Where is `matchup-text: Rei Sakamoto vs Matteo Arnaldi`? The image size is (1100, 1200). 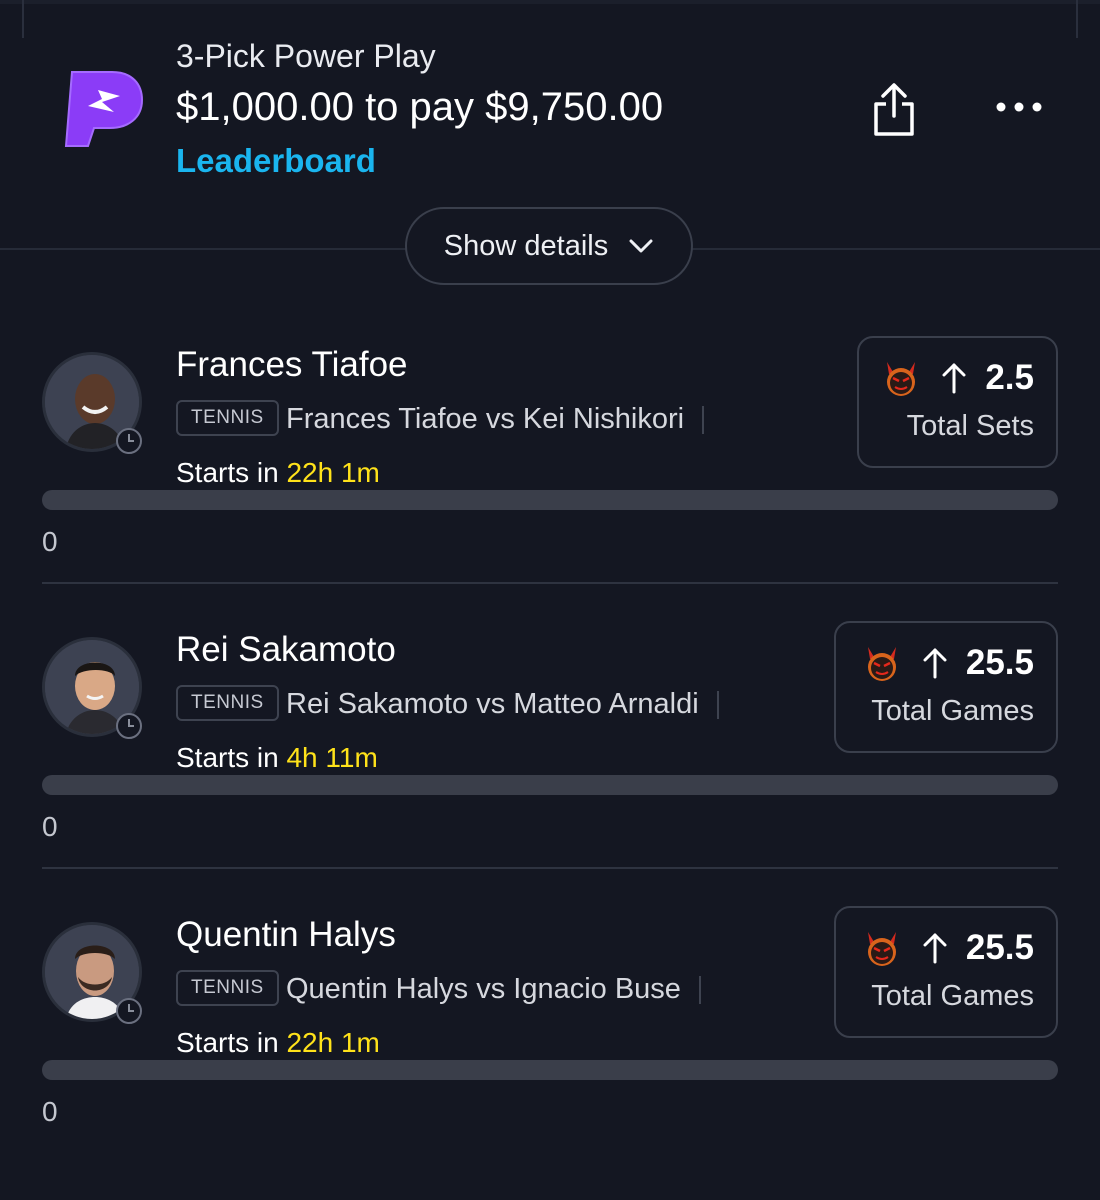 matchup-text: Rei Sakamoto vs Matteo Arnaldi is located at coordinates (502, 704).